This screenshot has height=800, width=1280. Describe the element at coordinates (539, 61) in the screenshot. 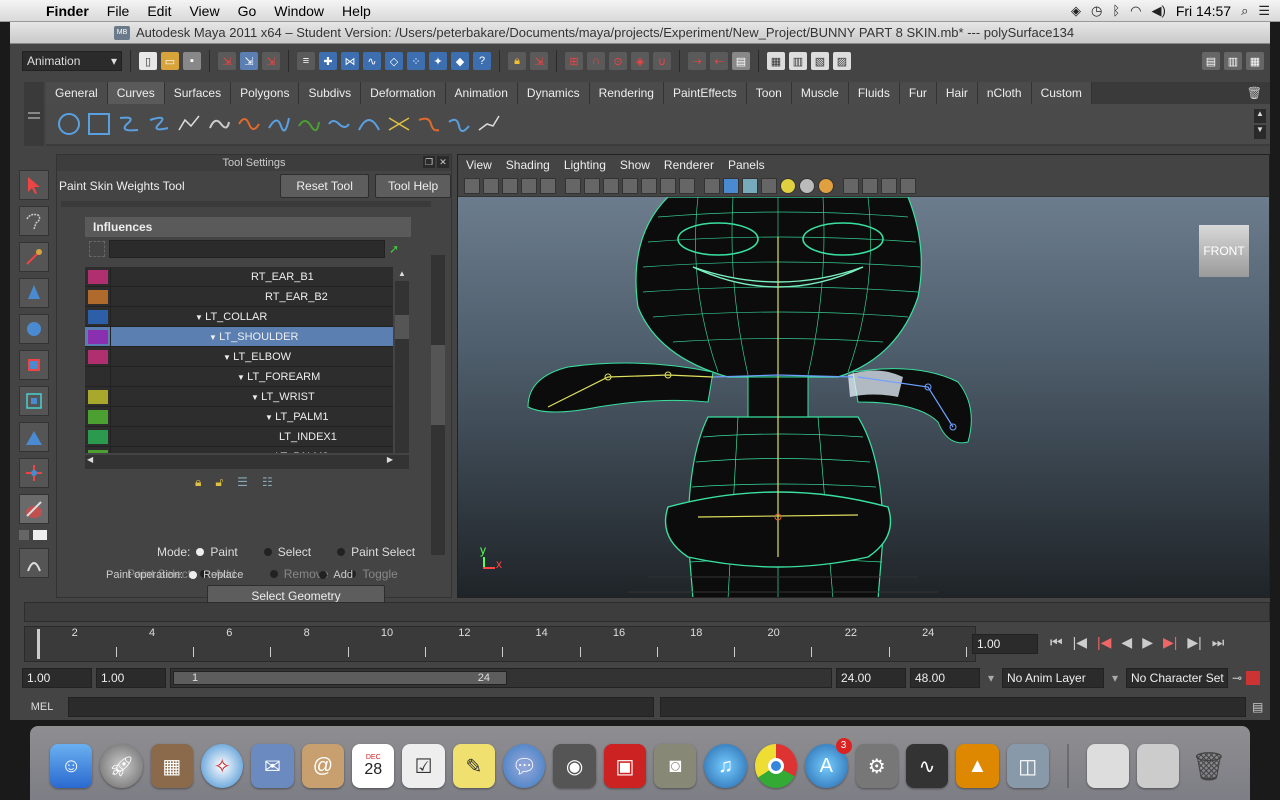

I see `highlight-selection-icon: ⇲` at that location.